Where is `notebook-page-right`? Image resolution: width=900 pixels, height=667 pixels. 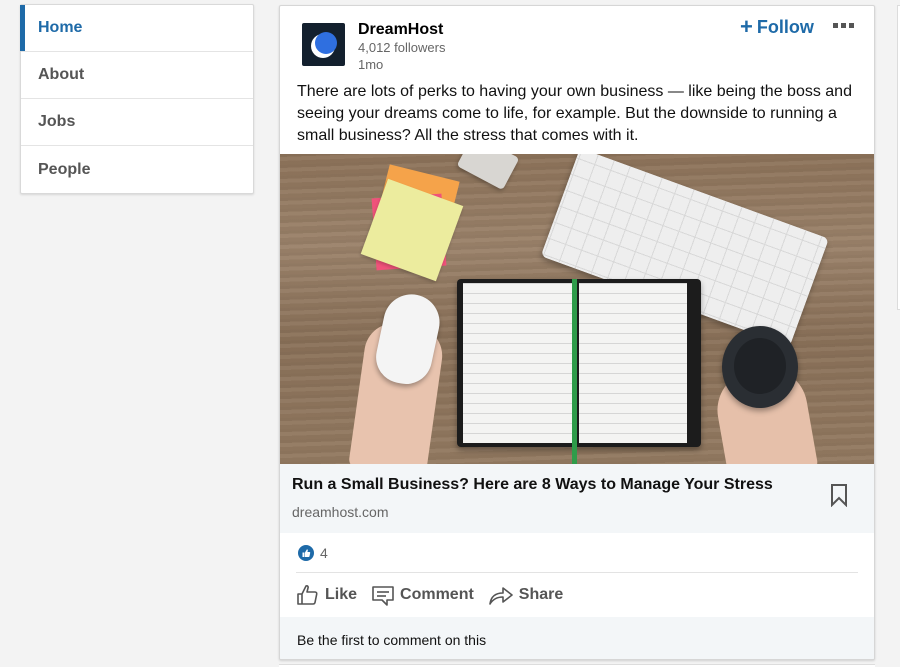
notebook-page-right is located at coordinates (633, 363).